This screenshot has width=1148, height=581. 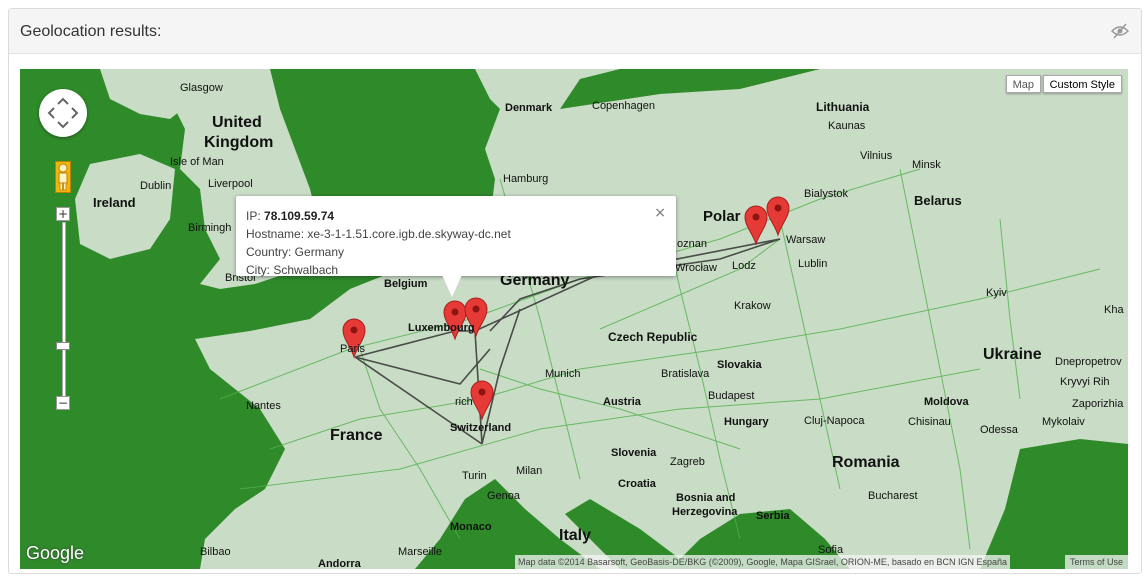 I want to click on zoom-slider-thumb, so click(x=63, y=346).